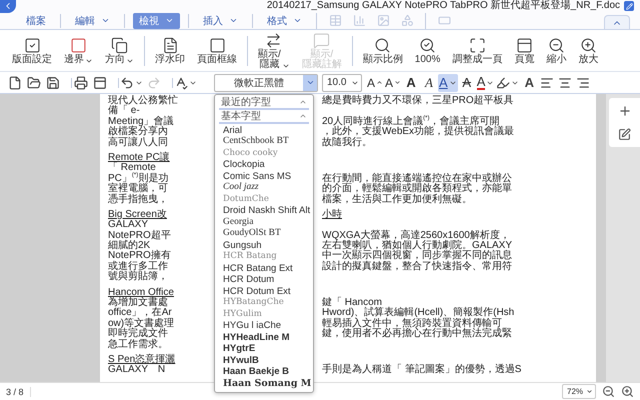  Describe the element at coordinates (264, 326) in the screenshot. I see `font-option: HYGu l iaChe` at that location.